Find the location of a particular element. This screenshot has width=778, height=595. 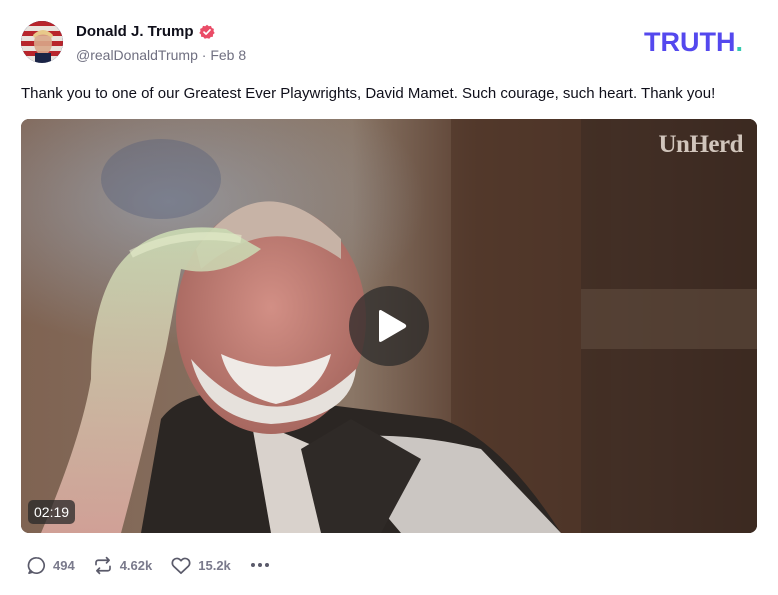

reply-count: 494 is located at coordinates (64, 565).